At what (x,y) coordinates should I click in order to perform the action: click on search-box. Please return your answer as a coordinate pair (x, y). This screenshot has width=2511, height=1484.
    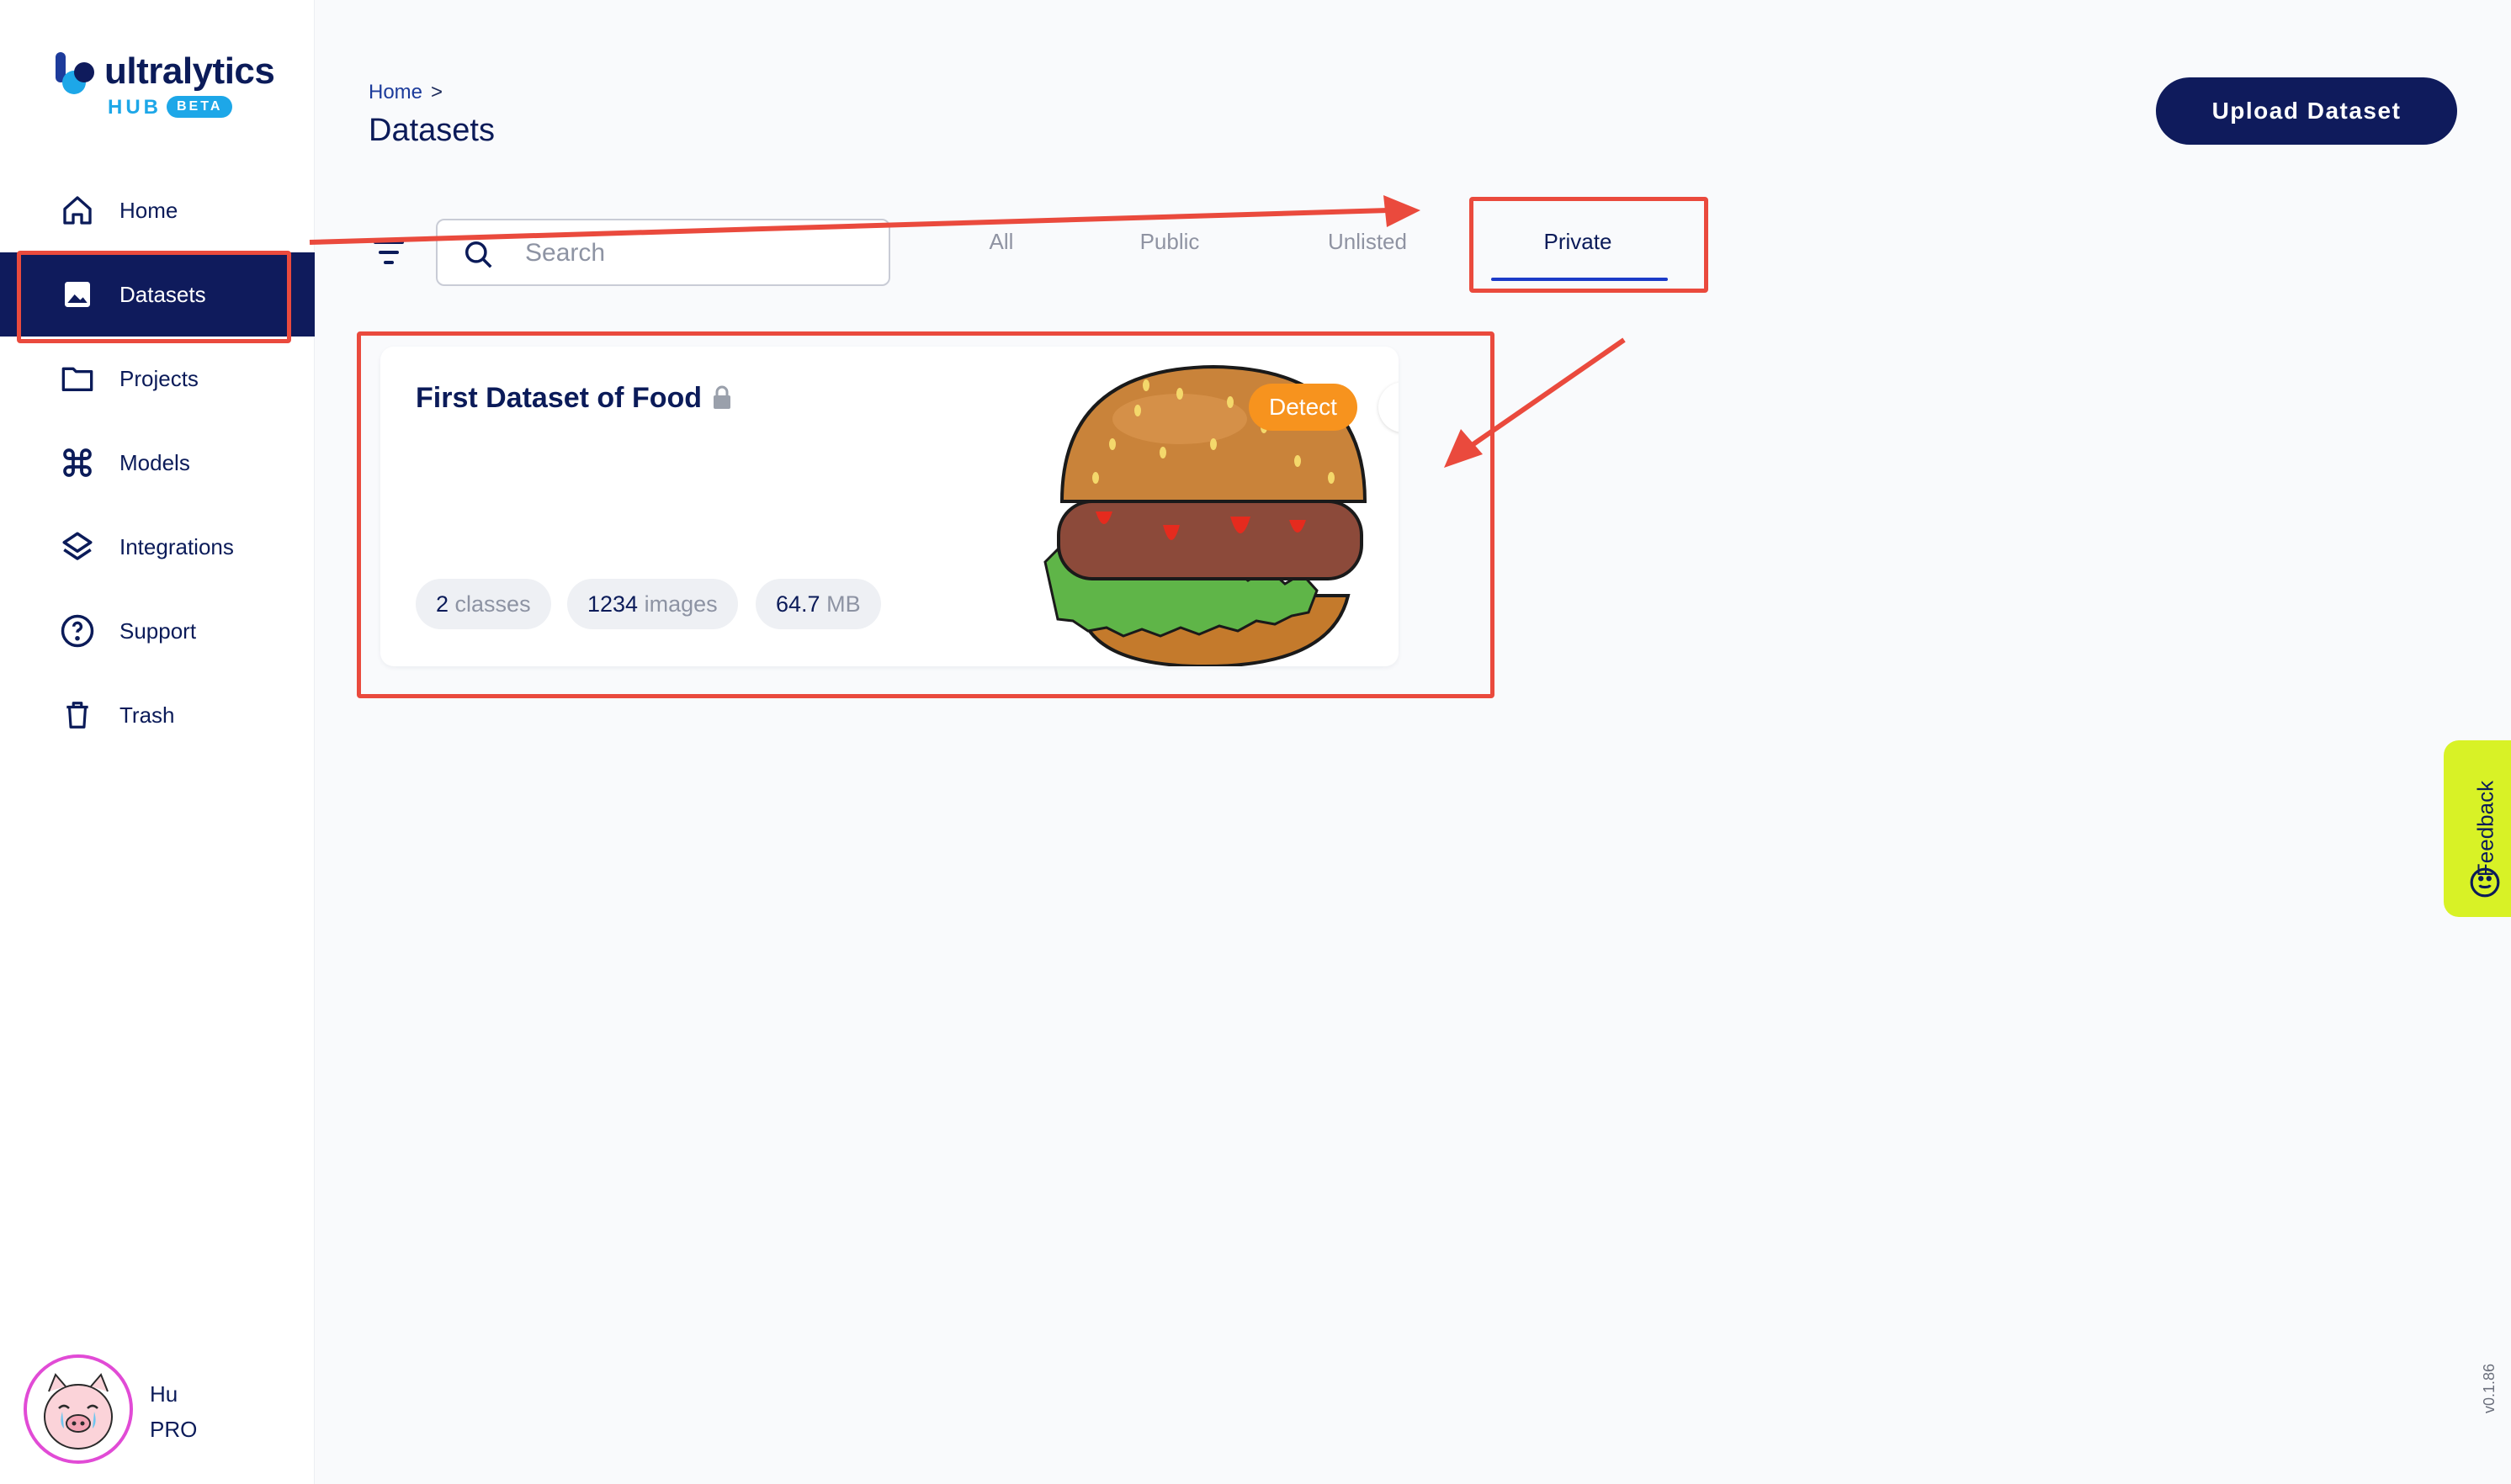
    Looking at the image, I should click on (663, 252).